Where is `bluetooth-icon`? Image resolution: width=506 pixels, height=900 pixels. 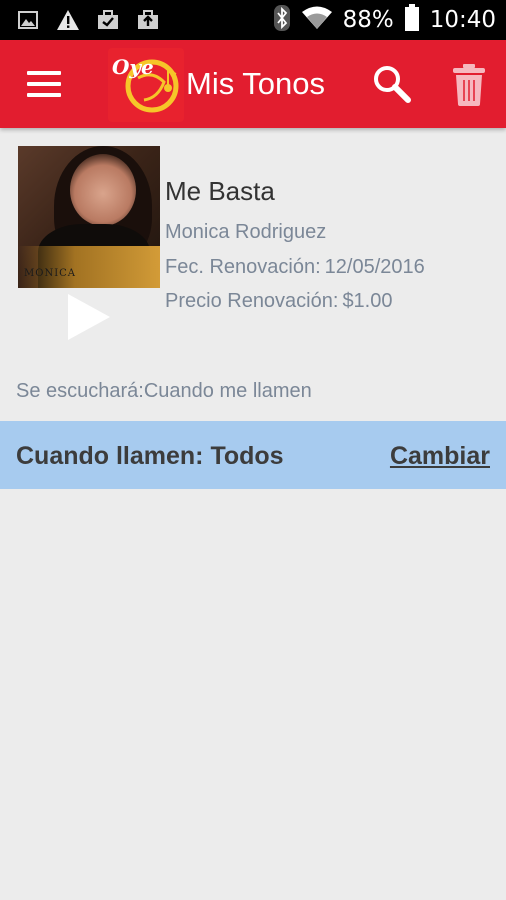 bluetooth-icon is located at coordinates (282, 20).